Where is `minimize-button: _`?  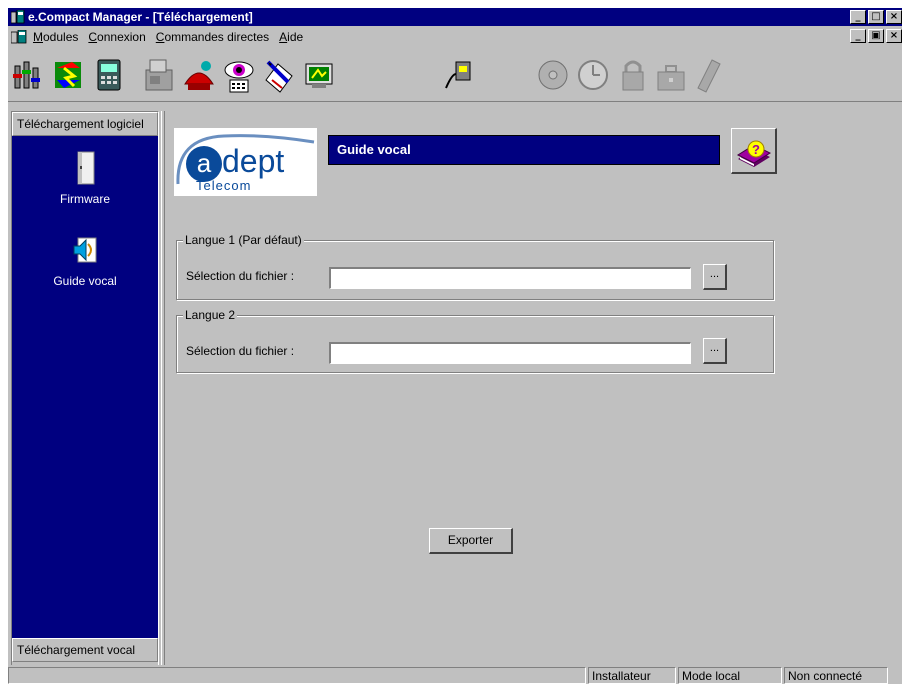 minimize-button: _ is located at coordinates (858, 17).